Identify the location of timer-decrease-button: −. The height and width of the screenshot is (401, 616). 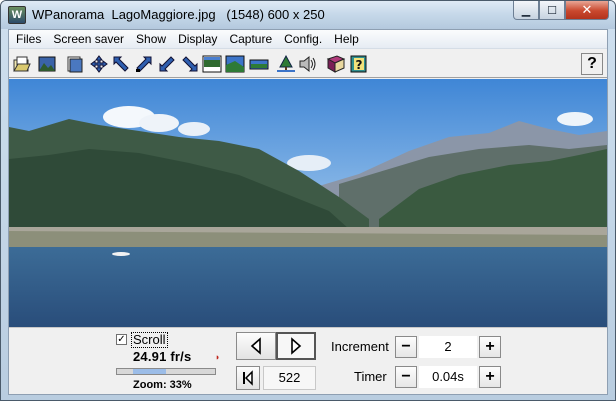
(406, 377).